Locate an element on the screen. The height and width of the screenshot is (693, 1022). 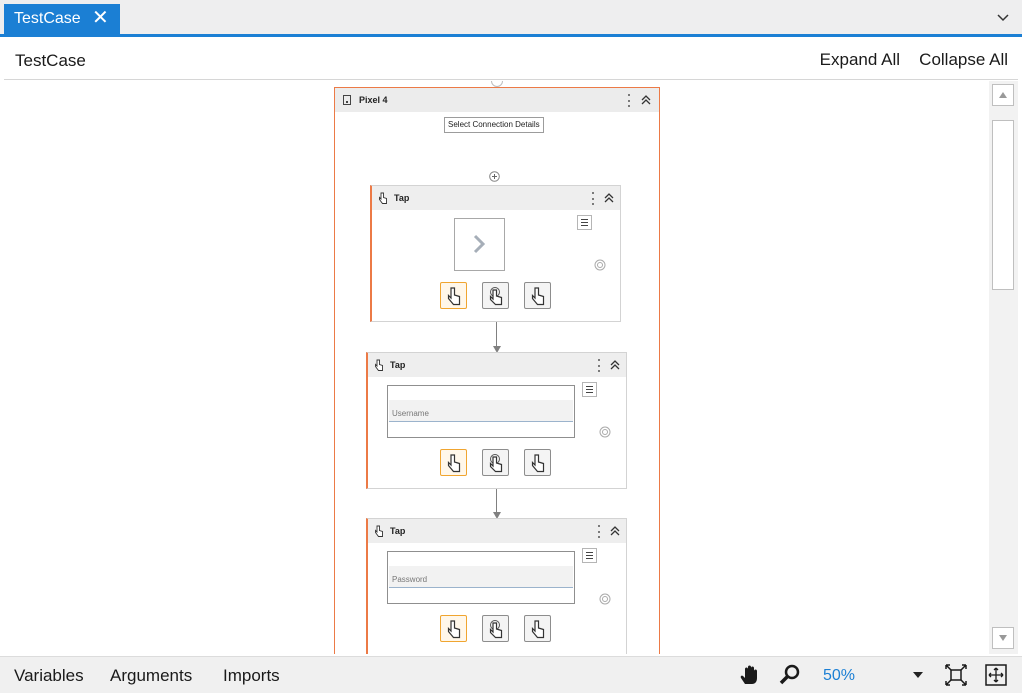
phone-icon is located at coordinates (347, 100).